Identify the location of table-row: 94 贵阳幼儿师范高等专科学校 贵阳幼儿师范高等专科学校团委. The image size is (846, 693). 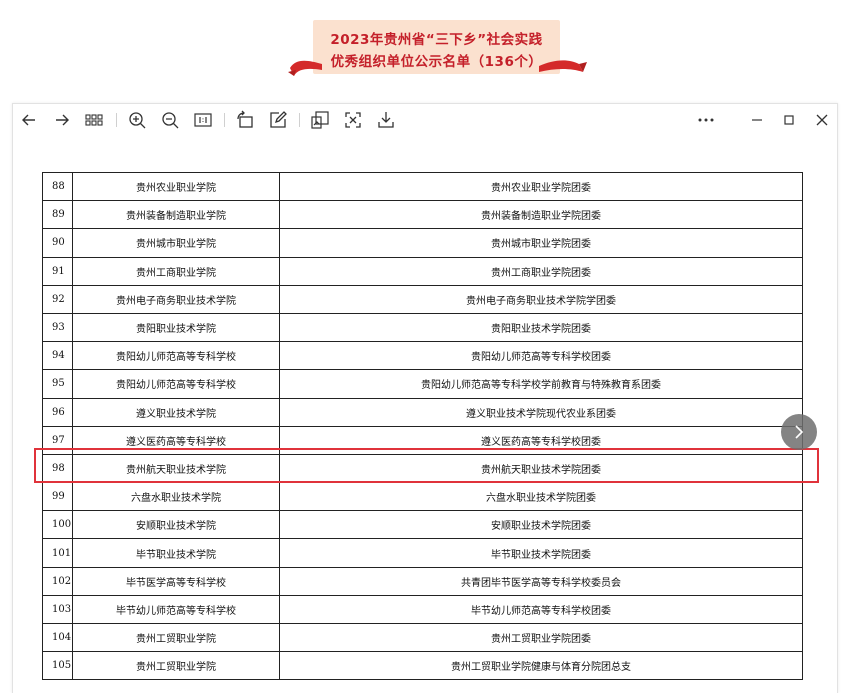
(422, 356).